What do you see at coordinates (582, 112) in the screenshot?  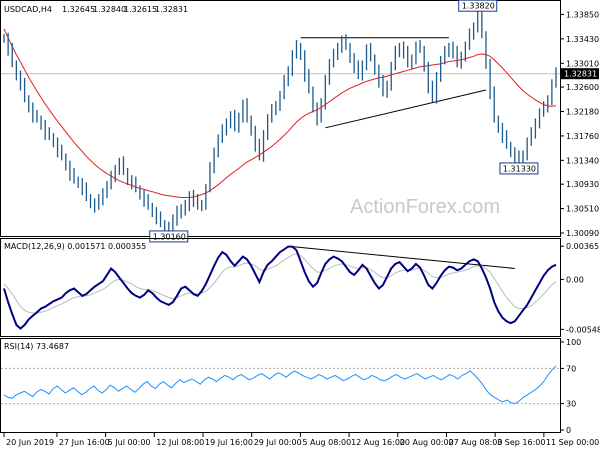 I see `price-y-tick-label: 1.32180` at bounding box center [582, 112].